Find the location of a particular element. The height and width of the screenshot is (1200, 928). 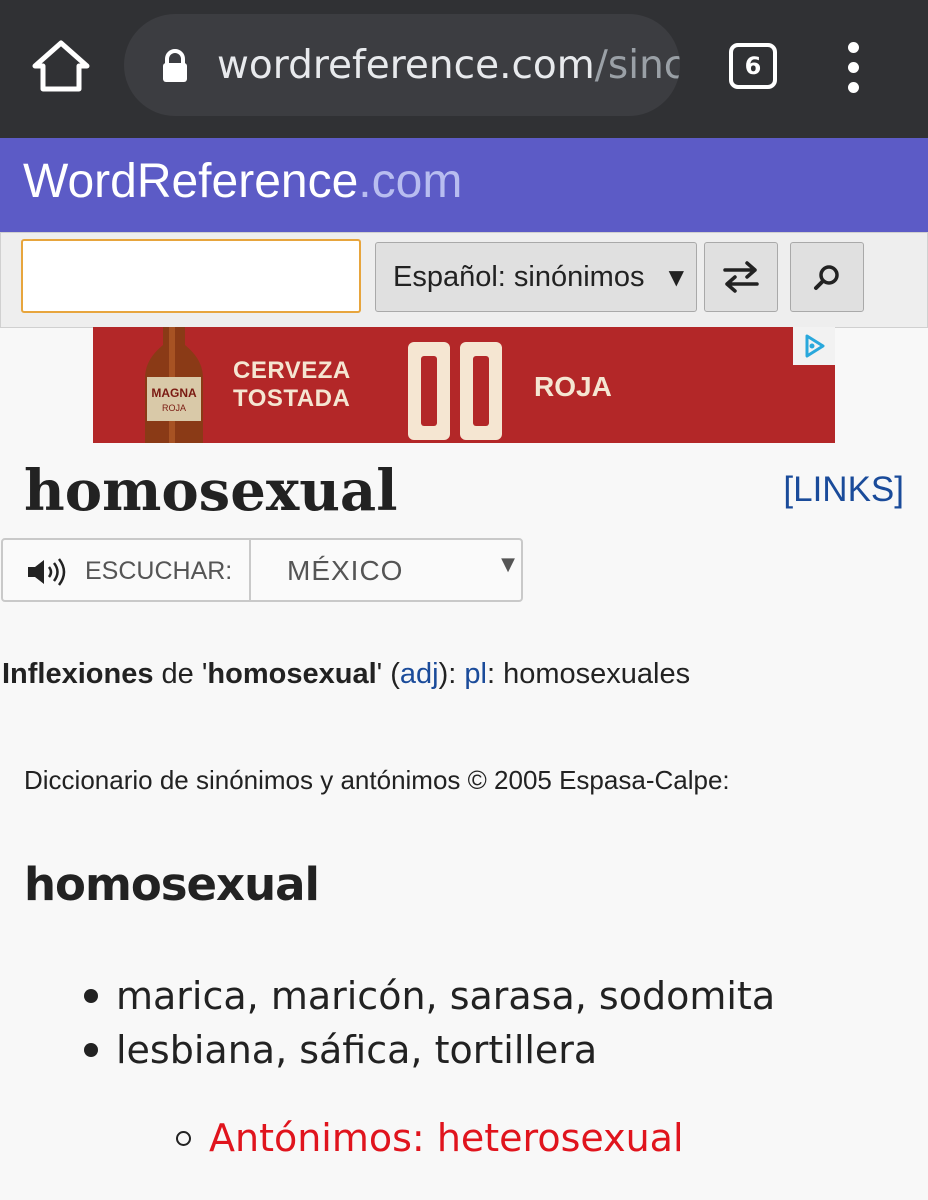

advertisement-banner: MAGNA ROJA CERVEZA TOSTADA ROJA is located at coordinates (464, 385).